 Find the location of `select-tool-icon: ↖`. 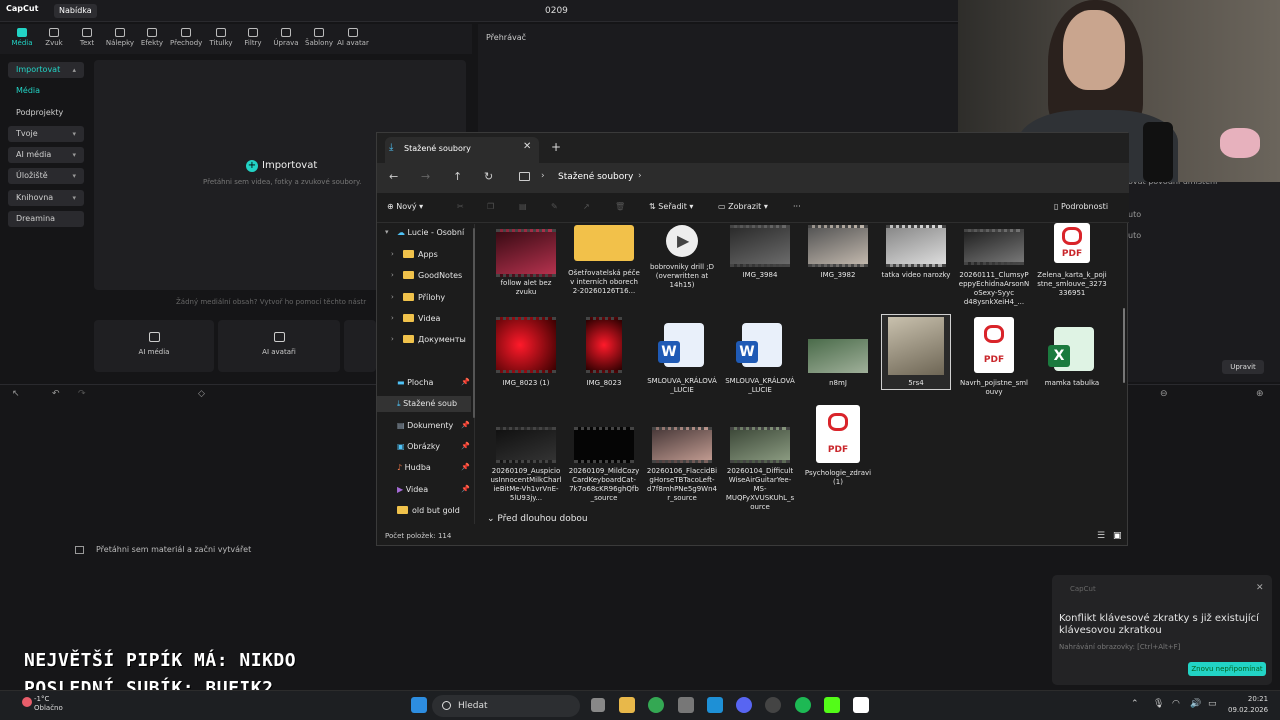

select-tool-icon: ↖ is located at coordinates (16, 394).